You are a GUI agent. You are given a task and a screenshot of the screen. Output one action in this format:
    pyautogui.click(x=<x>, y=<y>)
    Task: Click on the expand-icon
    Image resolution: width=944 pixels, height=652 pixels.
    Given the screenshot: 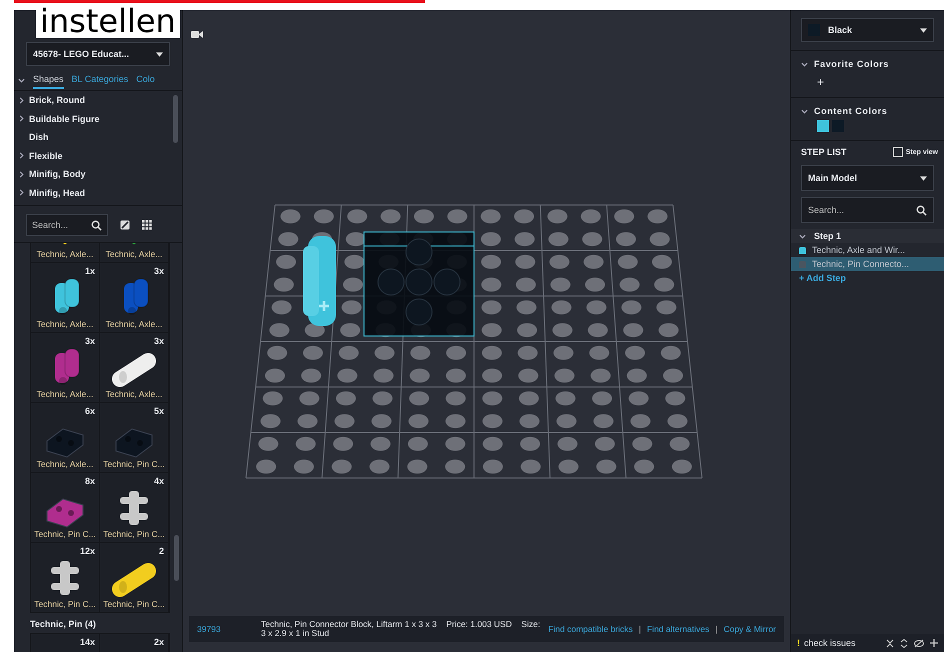 What is the action you would take?
    pyautogui.click(x=904, y=643)
    